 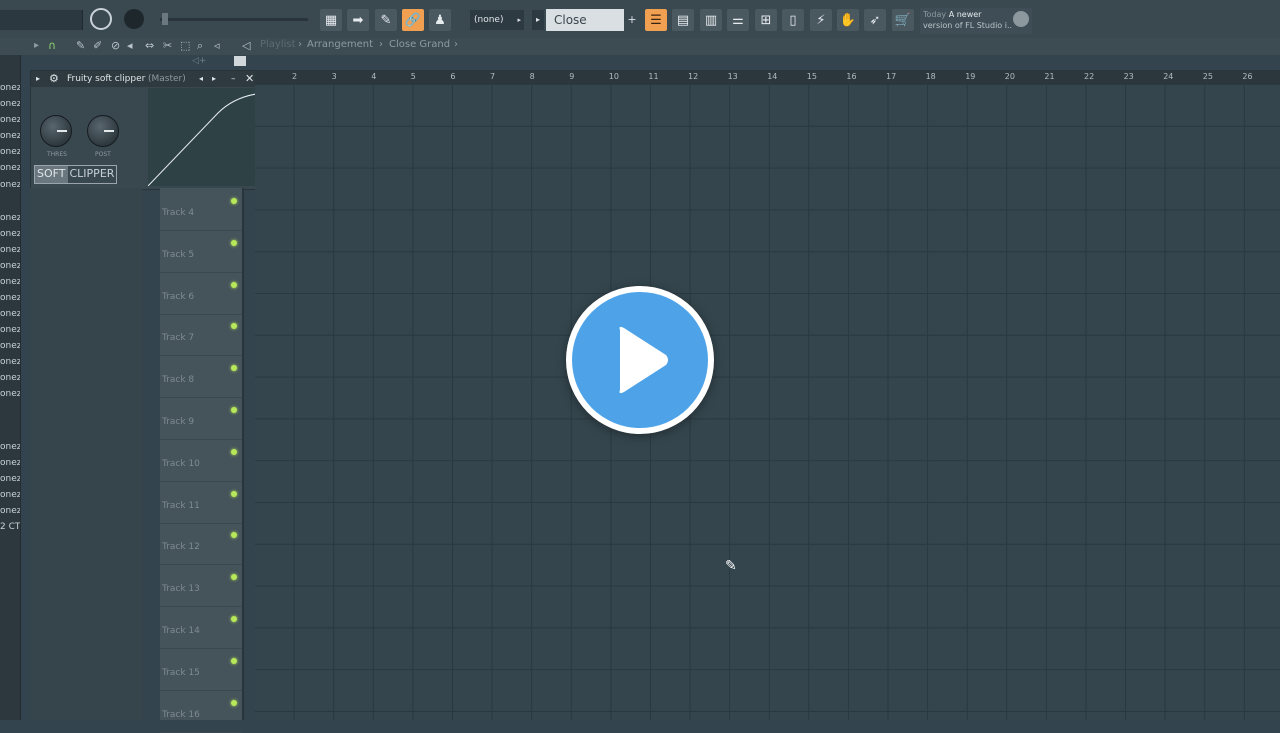 What do you see at coordinates (36, 45) in the screenshot?
I see `menu-arrow-icon: ▸` at bounding box center [36, 45].